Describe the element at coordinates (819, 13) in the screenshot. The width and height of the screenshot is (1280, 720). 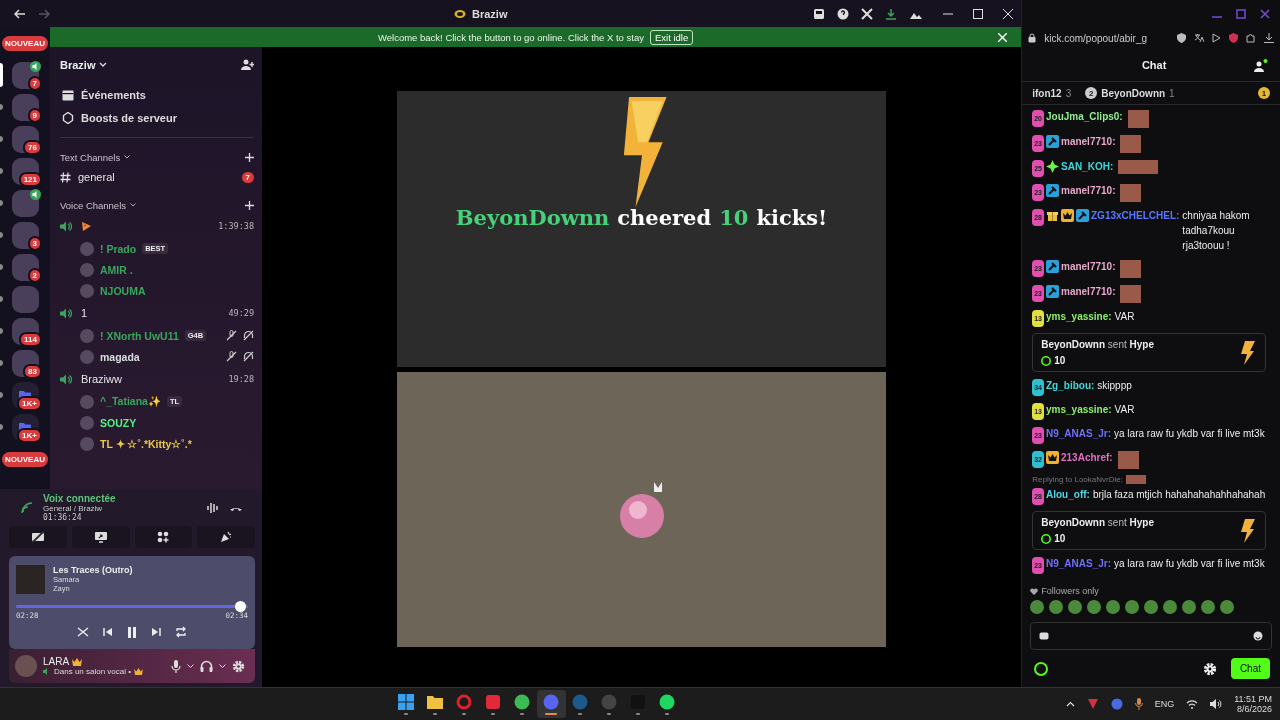
I see `inbox-icon` at that location.